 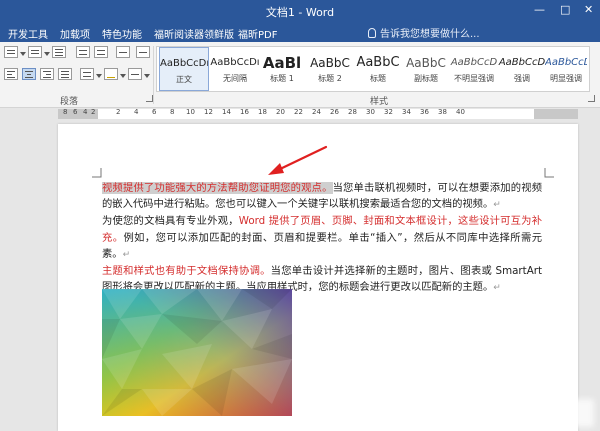 What do you see at coordinates (379, 102) in the screenshot?
I see `styles-group-label: 样式` at bounding box center [379, 102].